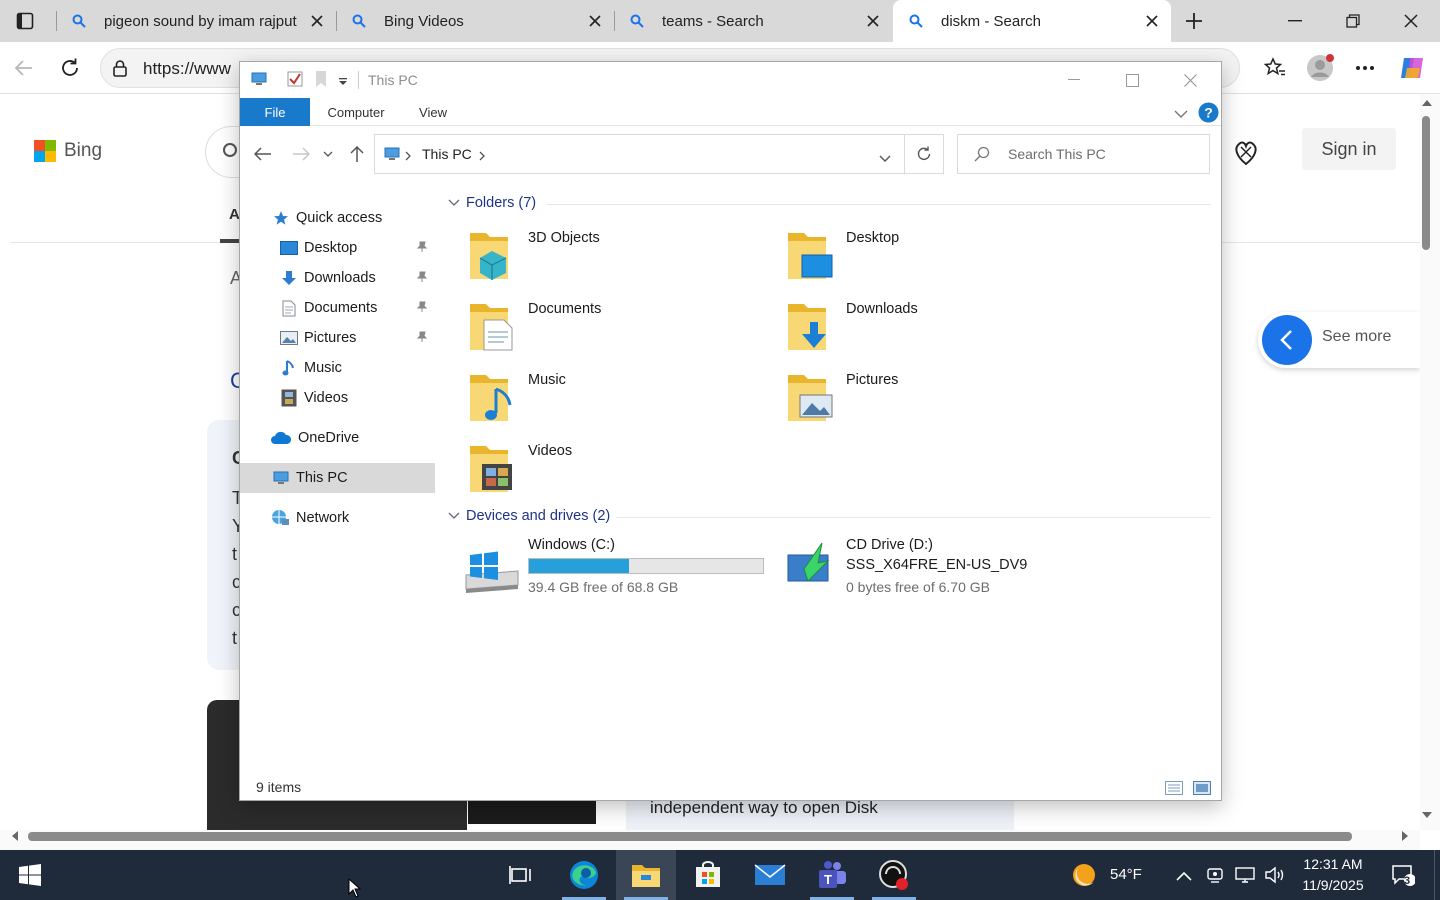 Image resolution: width=1440 pixels, height=900 pixels. What do you see at coordinates (337, 398) in the screenshot?
I see `nav-videos: Videos` at bounding box center [337, 398].